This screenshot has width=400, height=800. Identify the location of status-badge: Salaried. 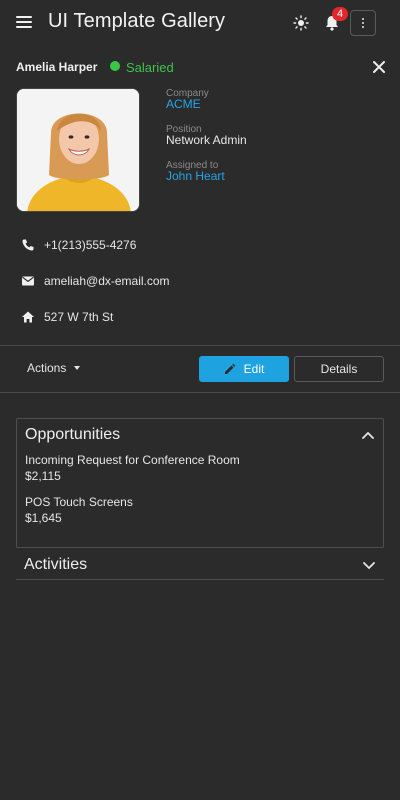
(150, 67).